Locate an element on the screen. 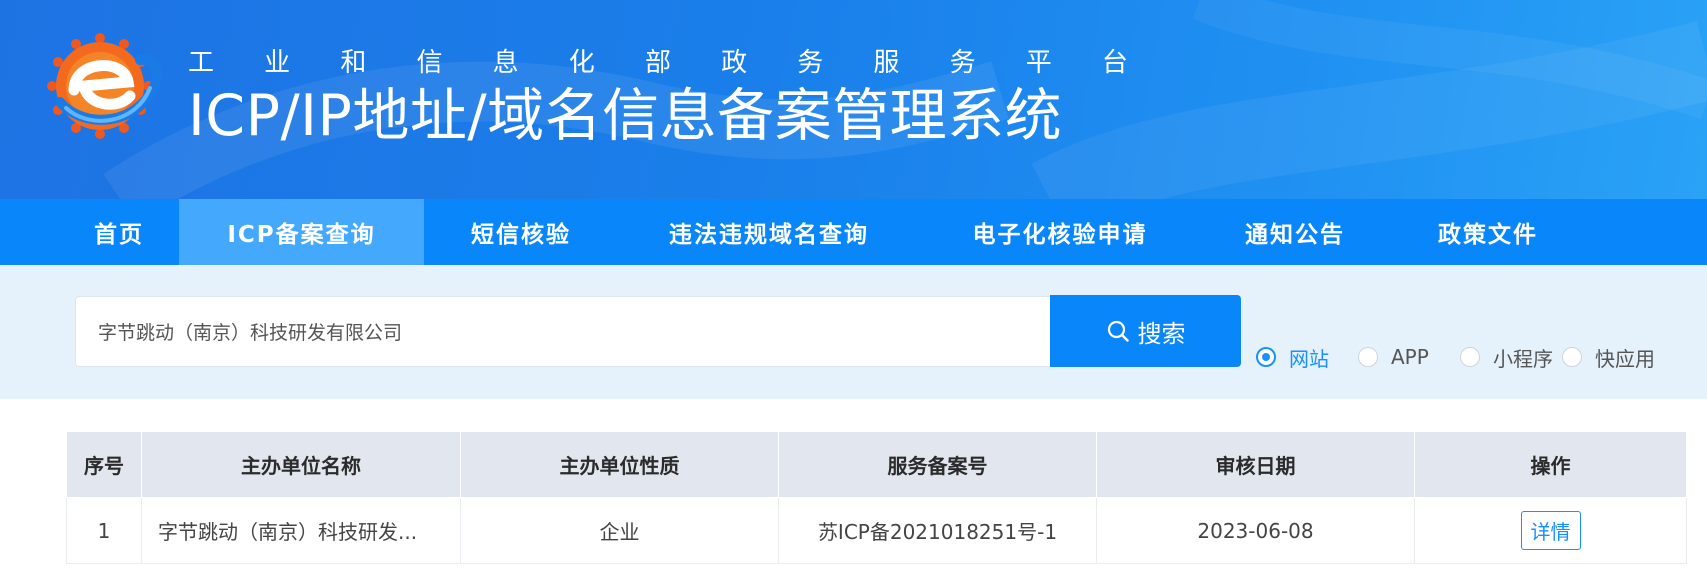 The height and width of the screenshot is (578, 1707). subtitle-char: 息 is located at coordinates (505, 62).